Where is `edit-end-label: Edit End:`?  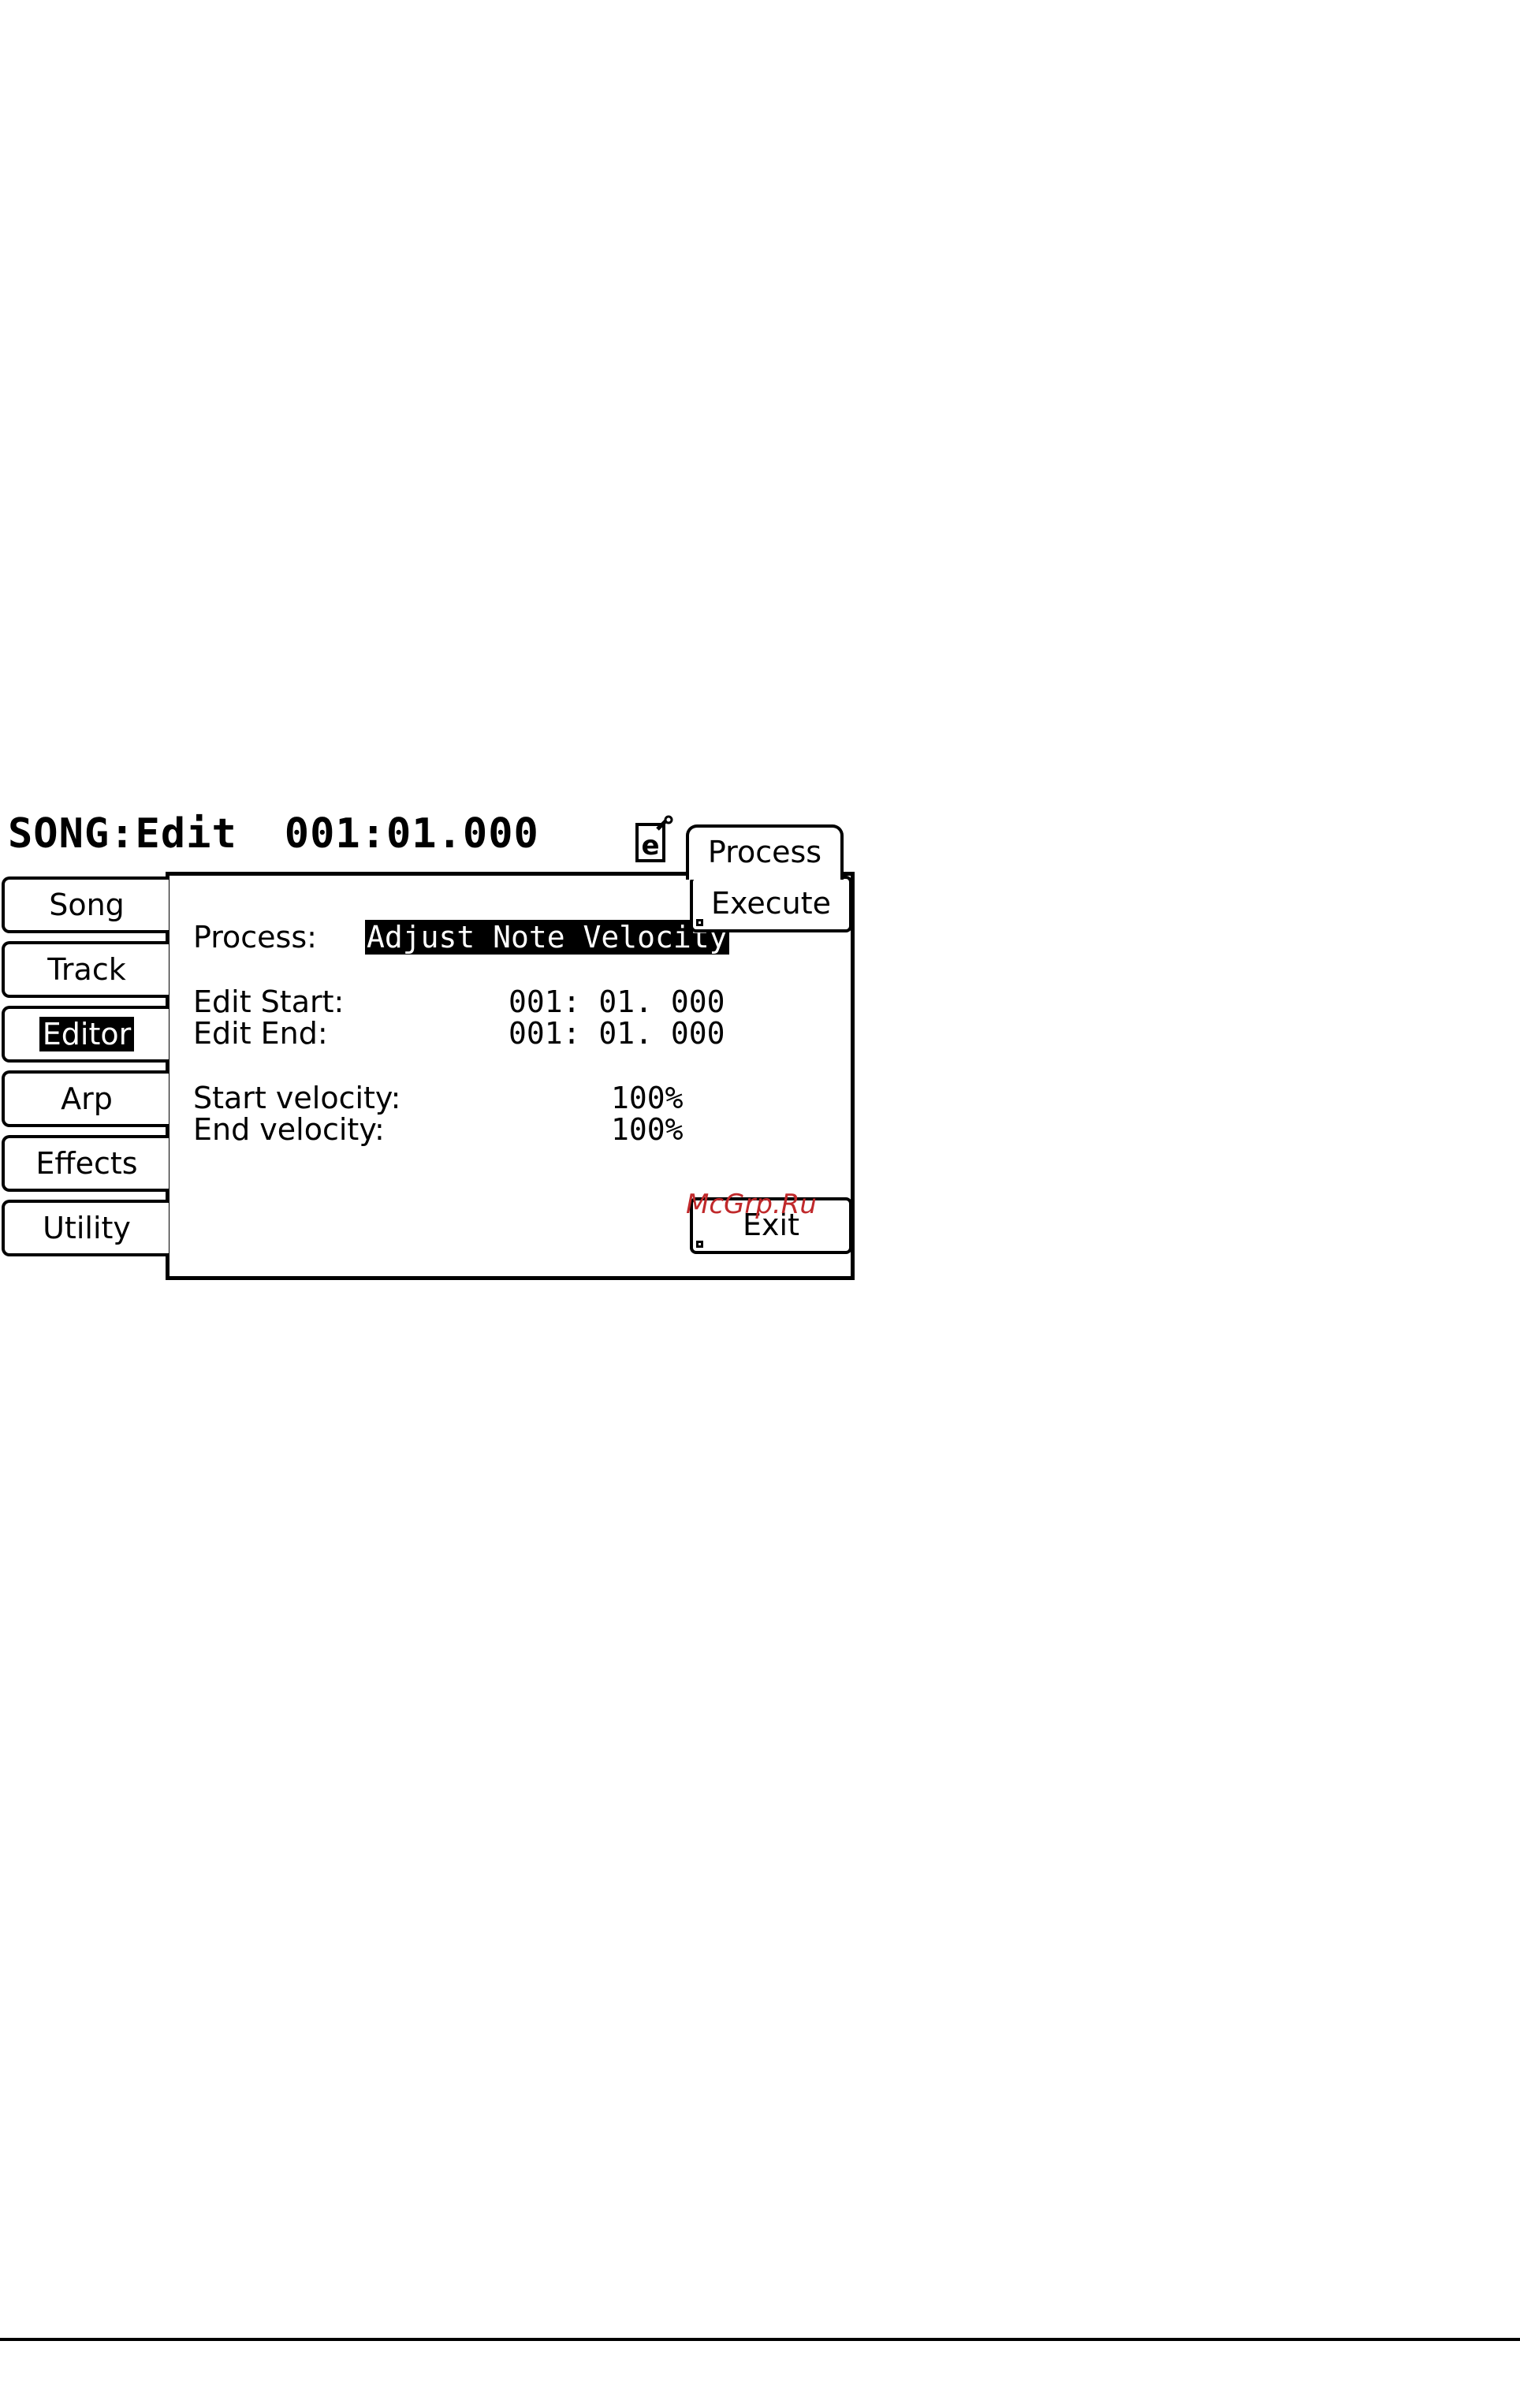 edit-end-label: Edit End: is located at coordinates (260, 1033).